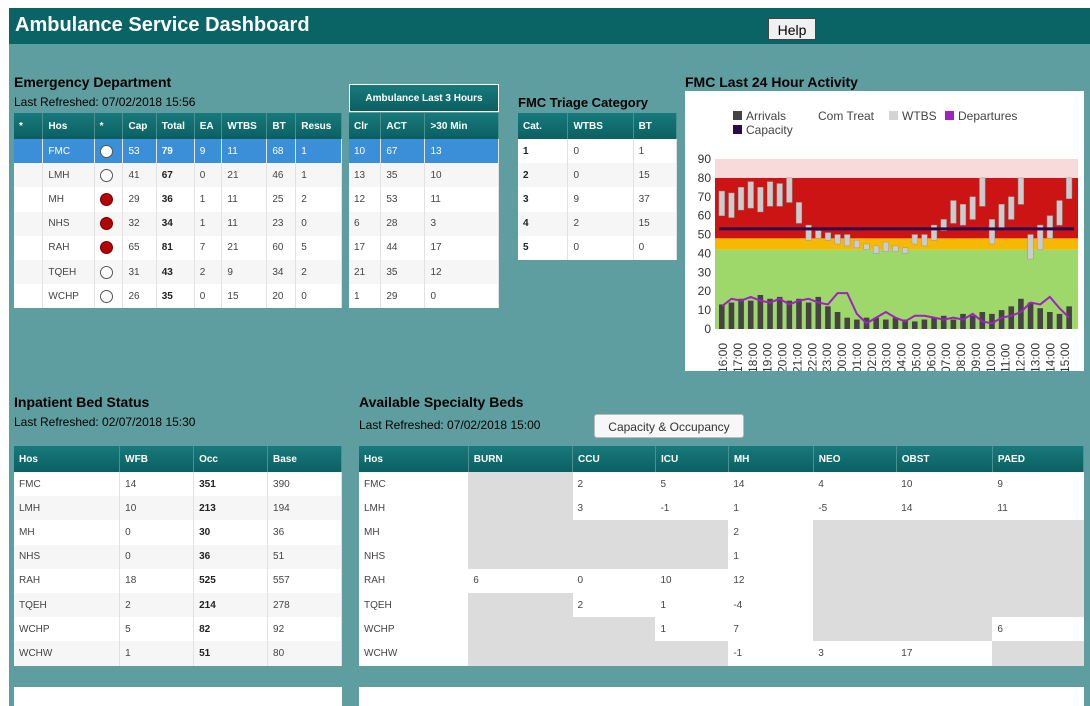 The height and width of the screenshot is (706, 1090). Describe the element at coordinates (365, 126) in the screenshot. I see `col-header: Clr` at that location.